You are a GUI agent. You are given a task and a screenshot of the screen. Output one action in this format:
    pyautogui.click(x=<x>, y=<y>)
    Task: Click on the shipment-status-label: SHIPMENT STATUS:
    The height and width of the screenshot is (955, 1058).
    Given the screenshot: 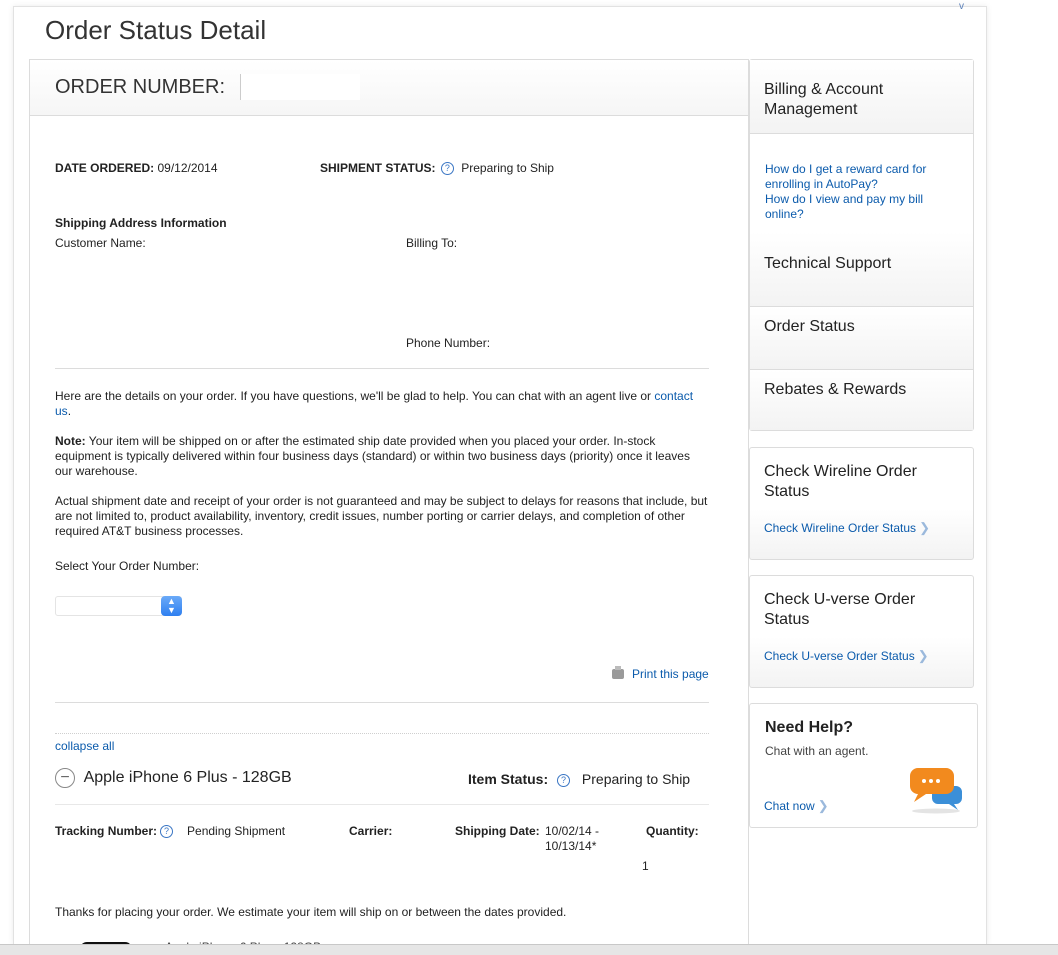 What is the action you would take?
    pyautogui.click(x=378, y=168)
    